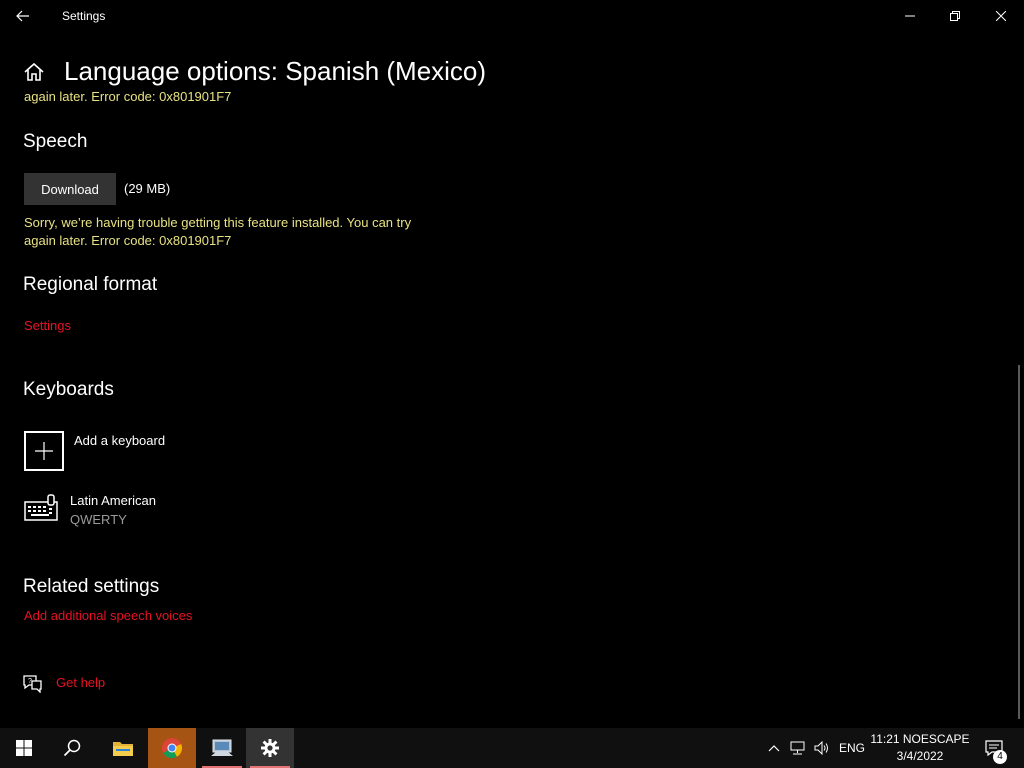 This screenshot has height=768, width=1024. Describe the element at coordinates (108, 615) in the screenshot. I see `add-speech-voices-link: Add additional speech voices` at that location.